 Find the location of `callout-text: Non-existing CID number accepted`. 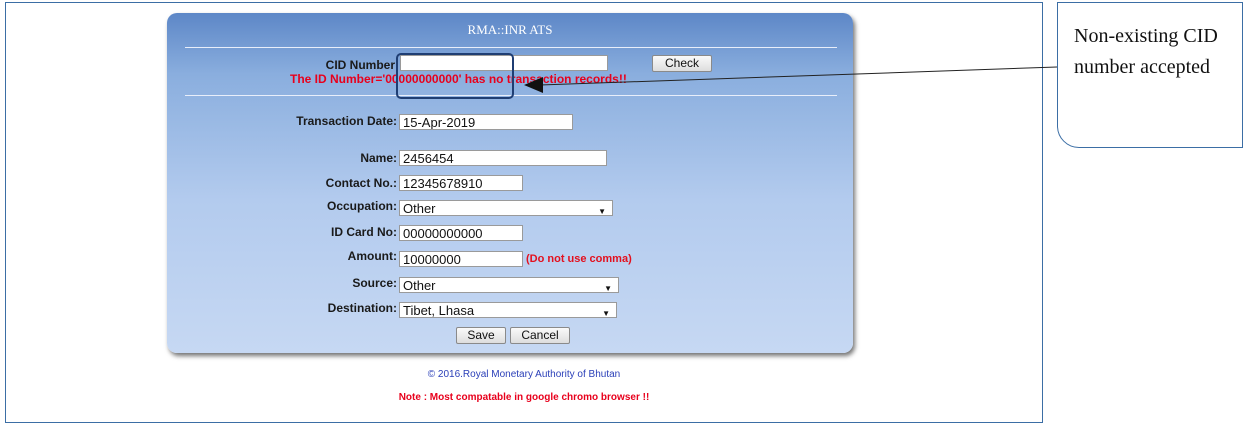

callout-text: Non-existing CID number accepted is located at coordinates (1146, 51).